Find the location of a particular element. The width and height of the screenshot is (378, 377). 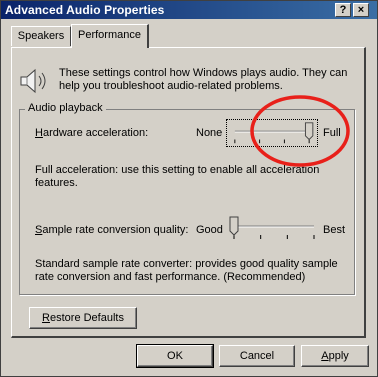

window-title: Advanced Audio Properties is located at coordinates (85, 10).